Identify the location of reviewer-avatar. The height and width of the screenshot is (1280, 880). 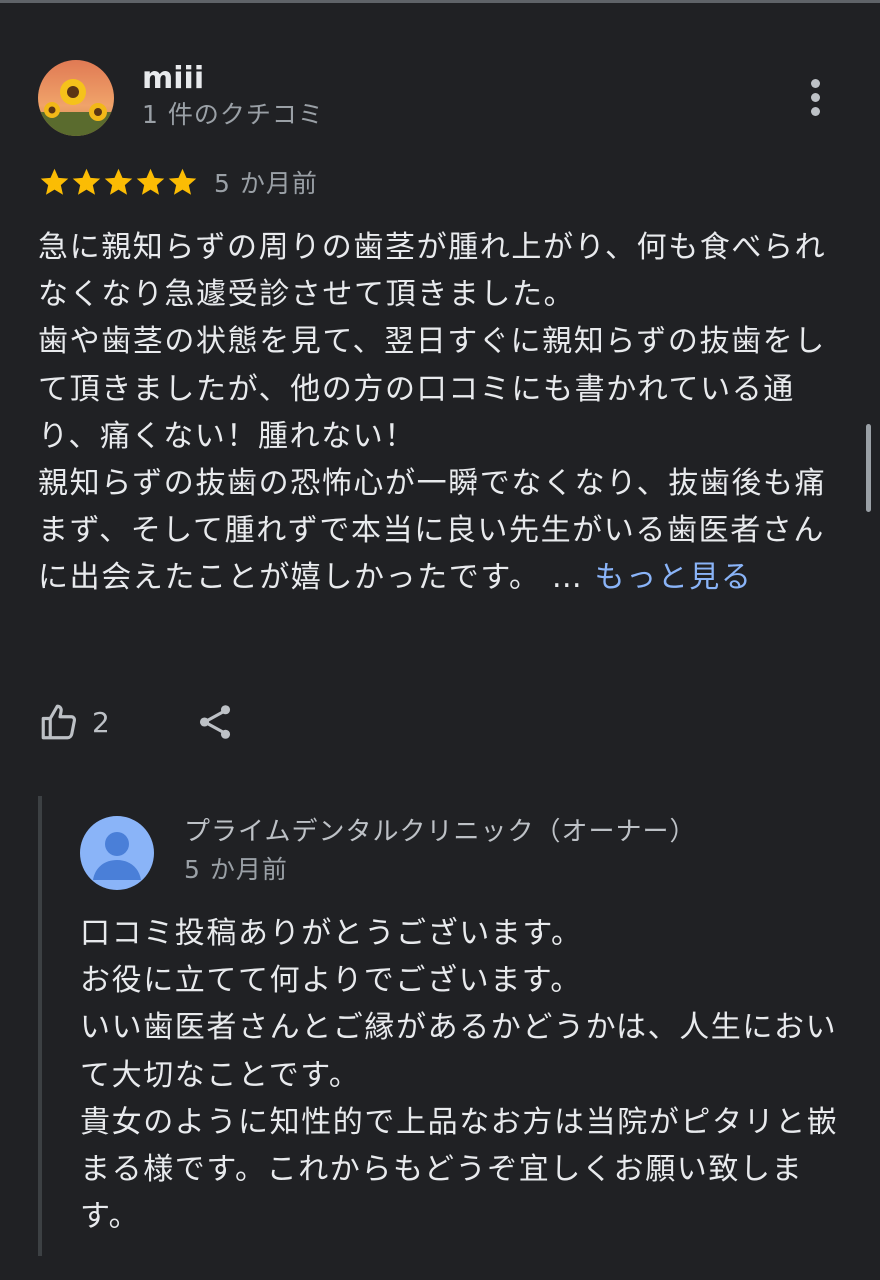
(76, 98).